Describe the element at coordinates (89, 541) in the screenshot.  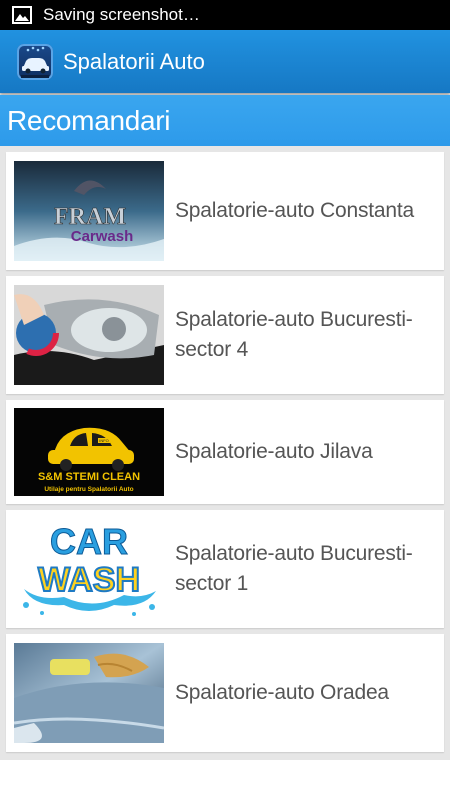
I see `thumb-text: CAR` at that location.